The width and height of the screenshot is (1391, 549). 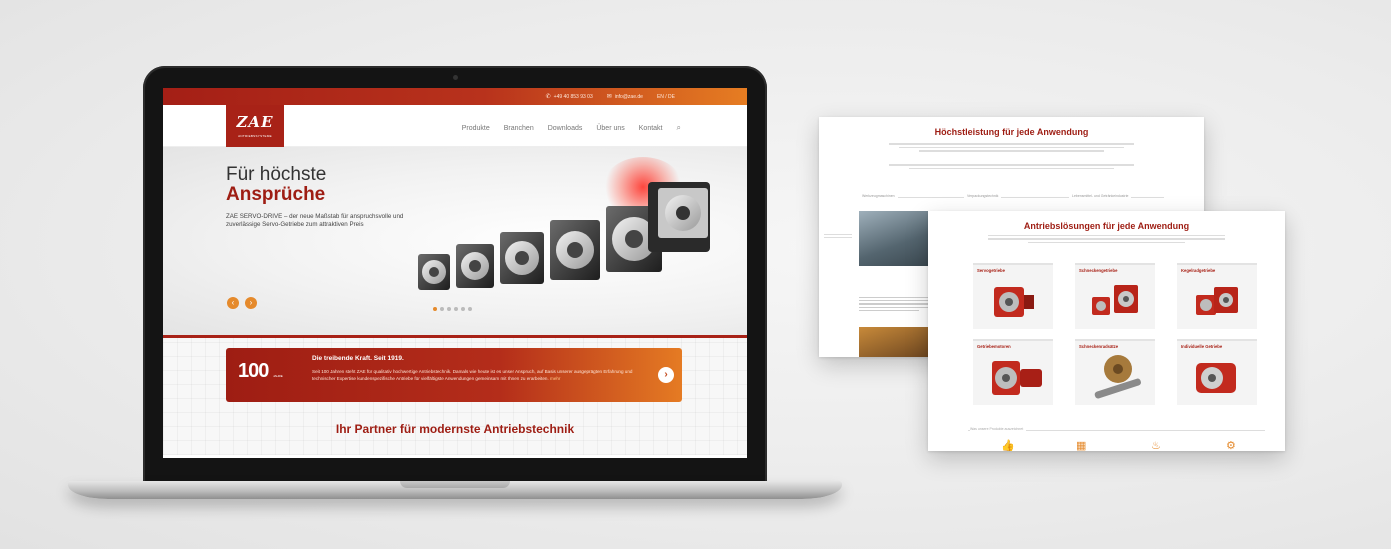 I want to click on card2-intro-lines, so click(x=1106, y=239).